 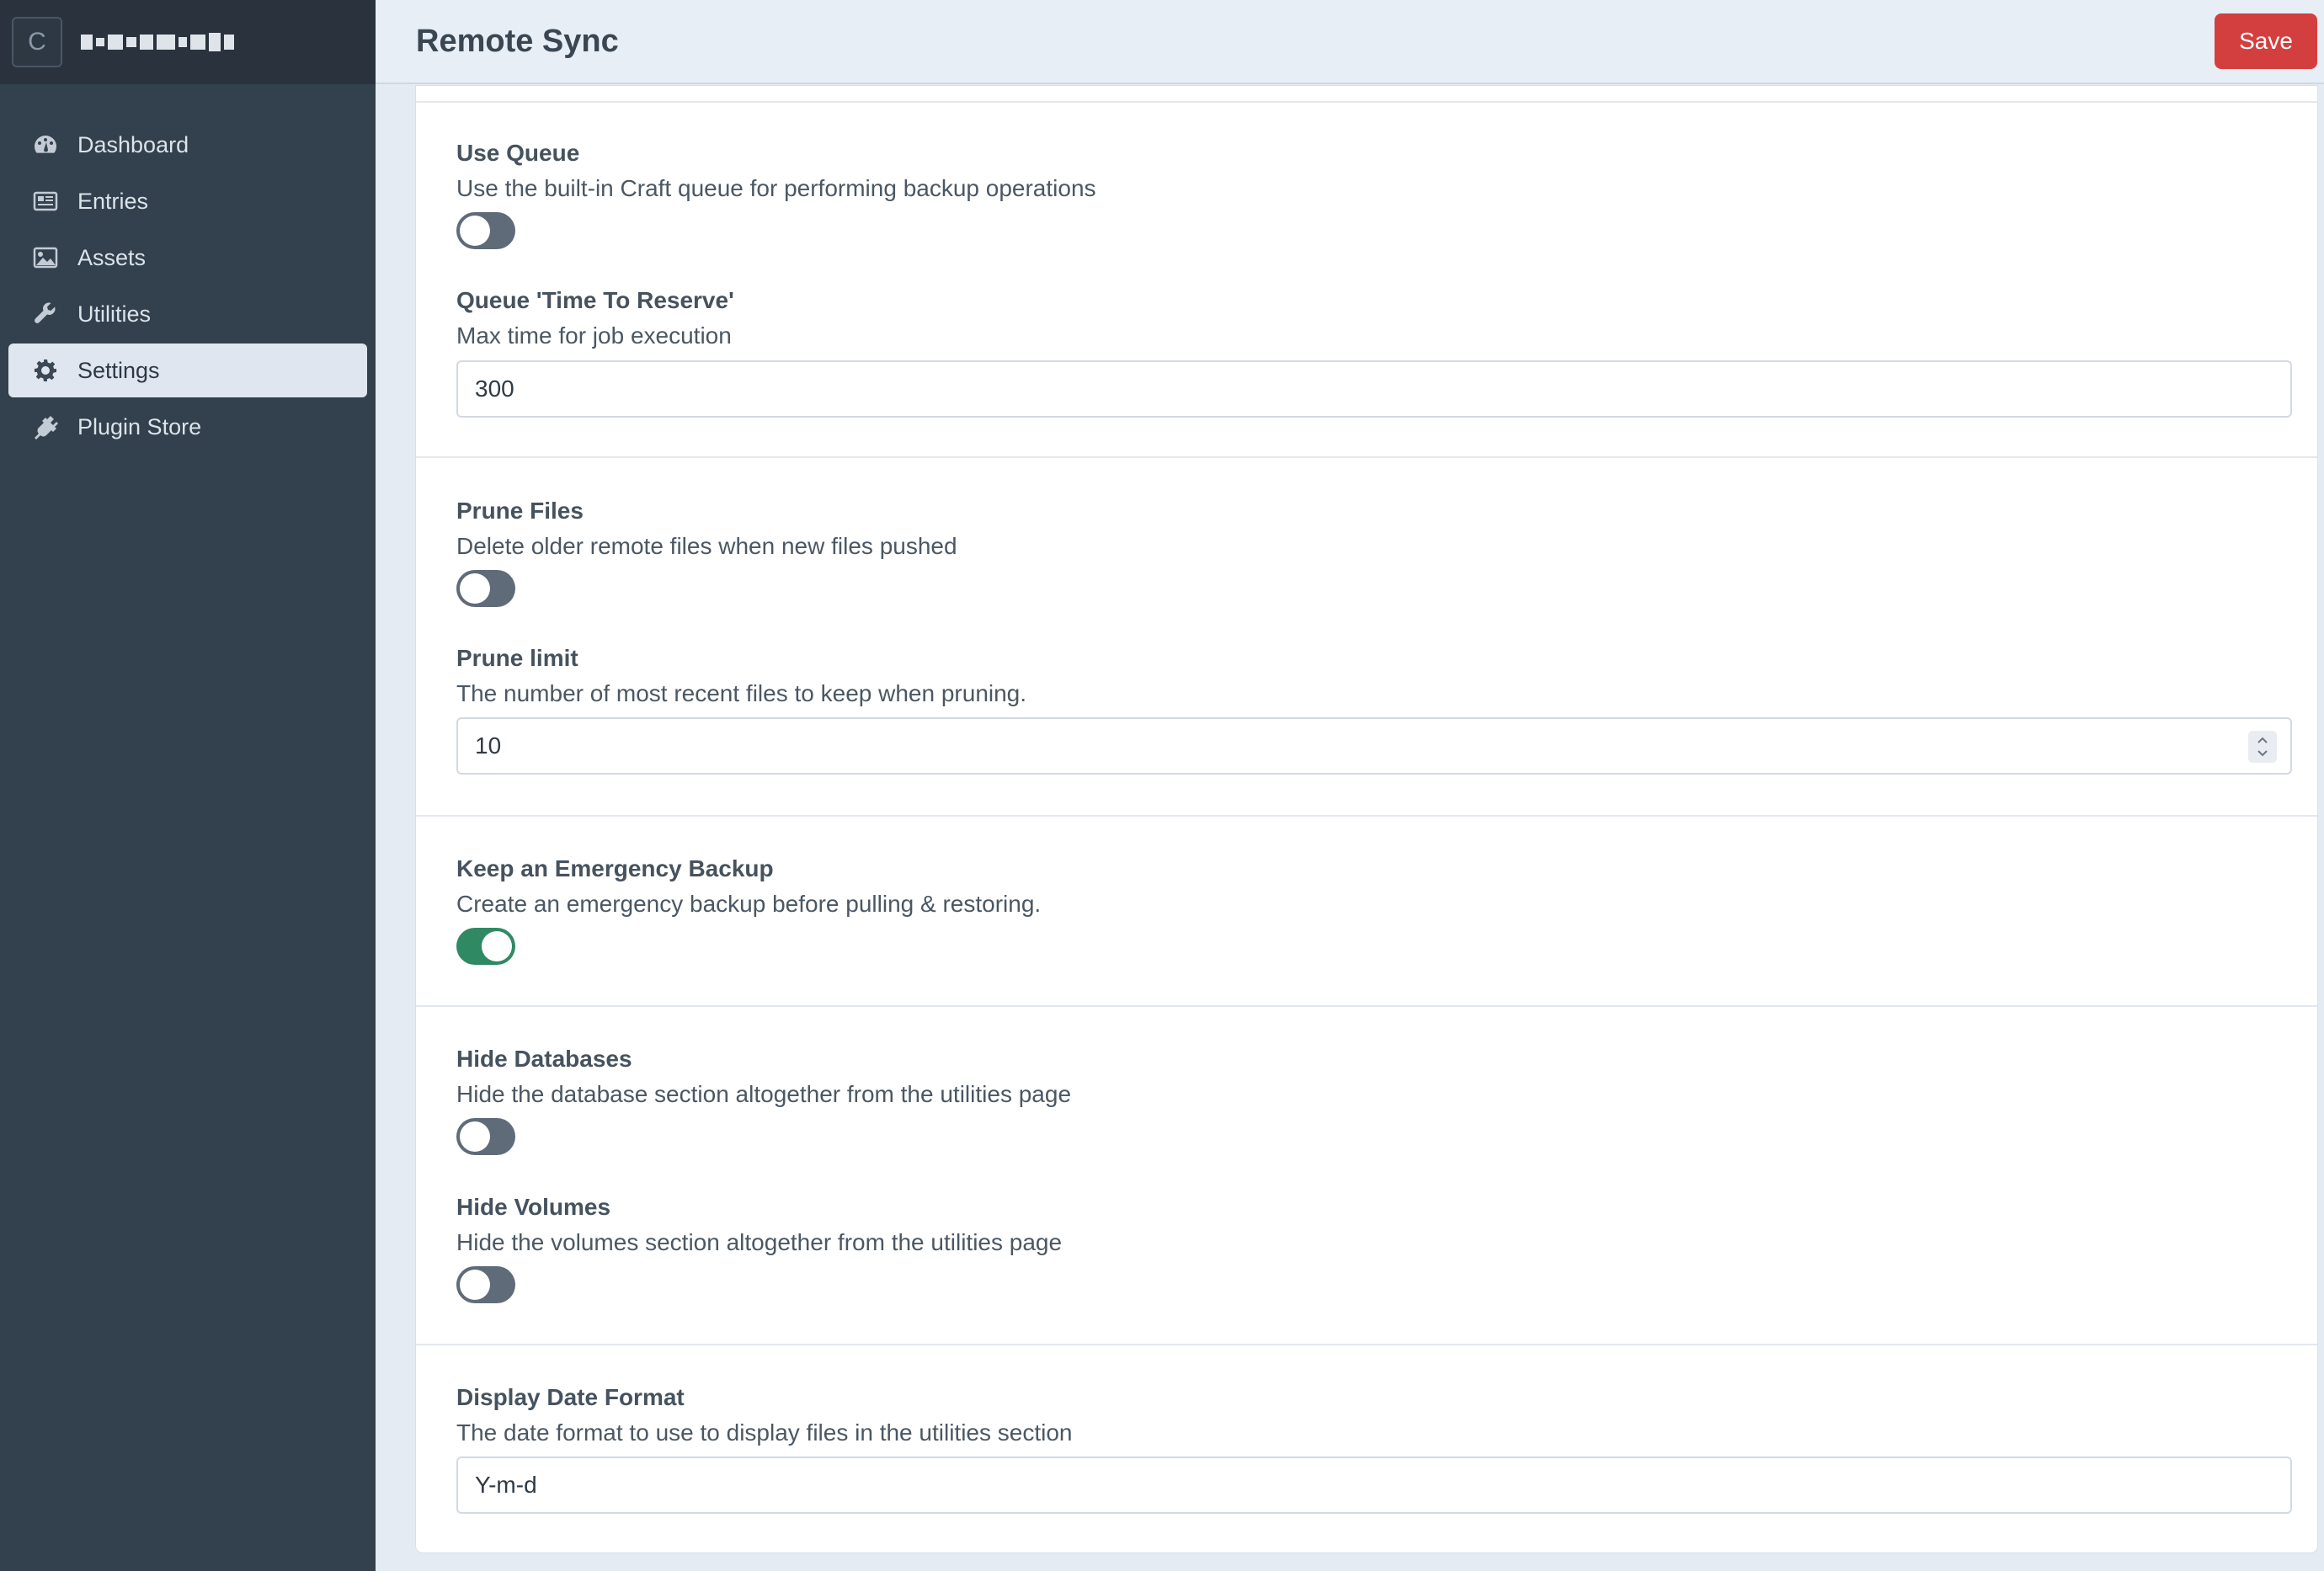 I want to click on wrench-icon, so click(x=45, y=314).